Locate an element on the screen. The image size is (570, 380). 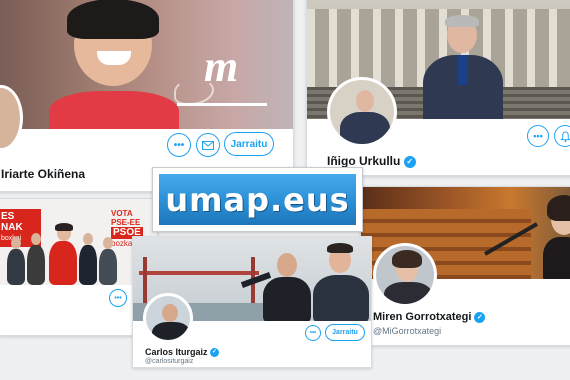
banner-person-mendia is located at coordinates (109, 64).